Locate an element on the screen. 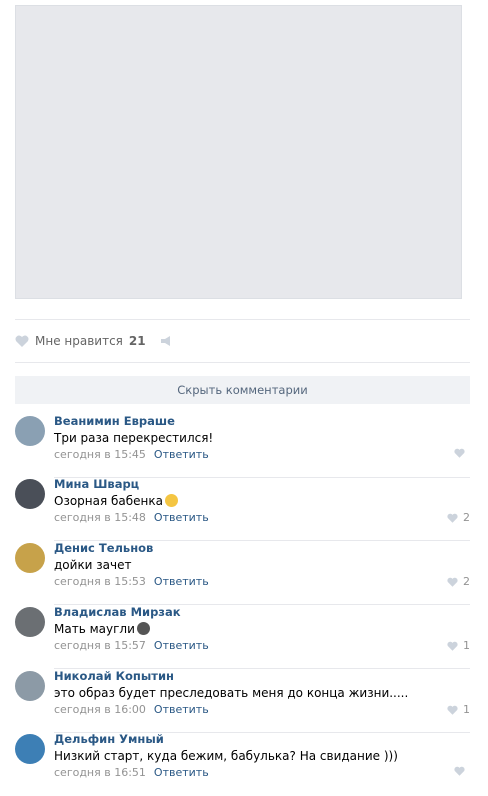 The height and width of the screenshot is (796, 488). face-emoji-icon is located at coordinates (143, 628).